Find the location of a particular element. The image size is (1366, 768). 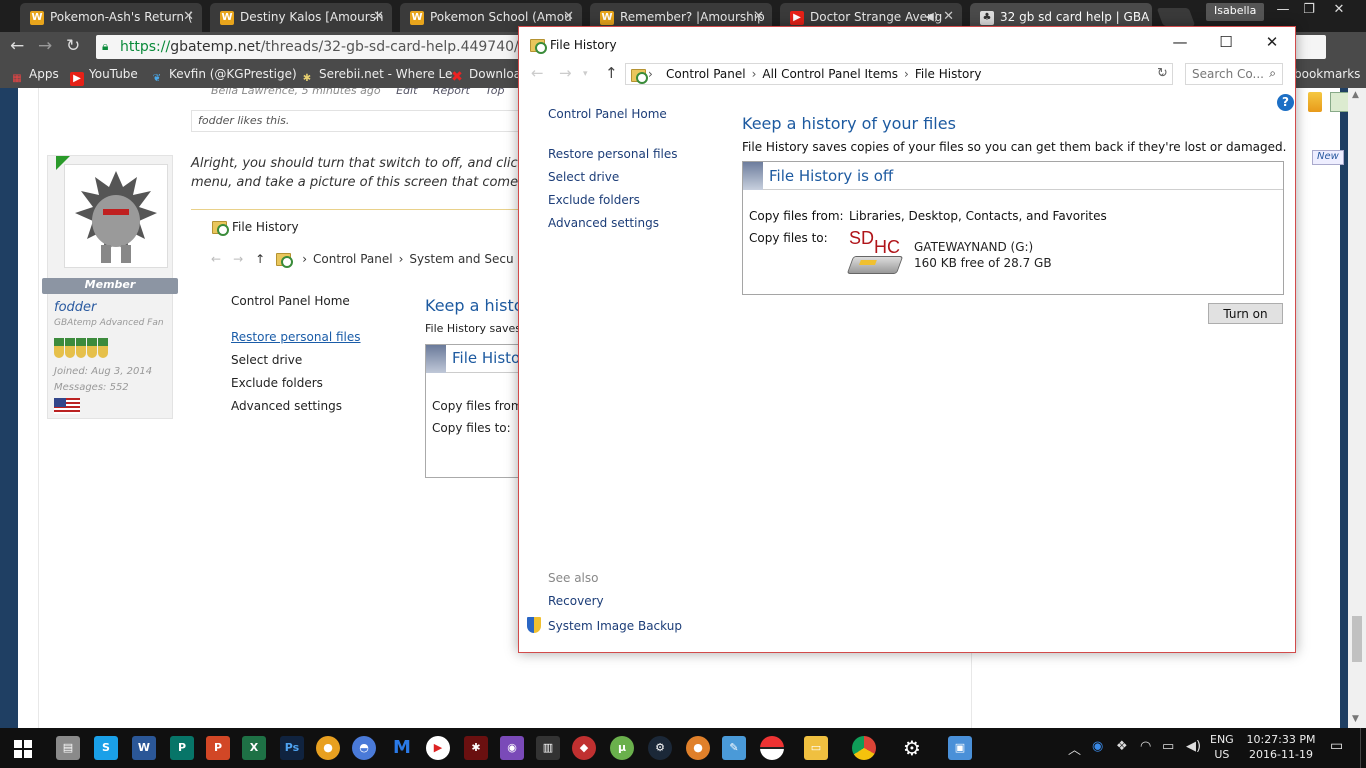

scroll-up-icon: ▲ is located at coordinates (1355, 95).